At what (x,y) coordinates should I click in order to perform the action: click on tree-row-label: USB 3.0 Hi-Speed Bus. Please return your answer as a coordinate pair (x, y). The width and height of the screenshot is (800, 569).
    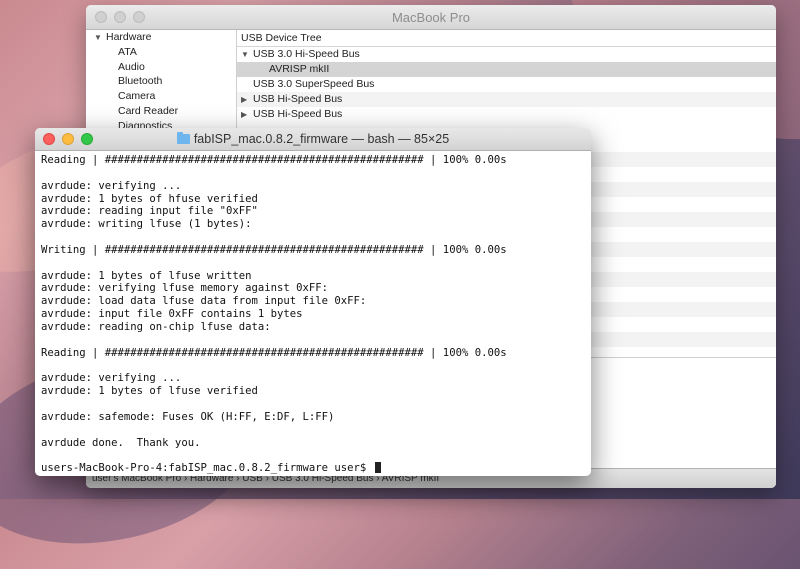
    Looking at the image, I should click on (306, 54).